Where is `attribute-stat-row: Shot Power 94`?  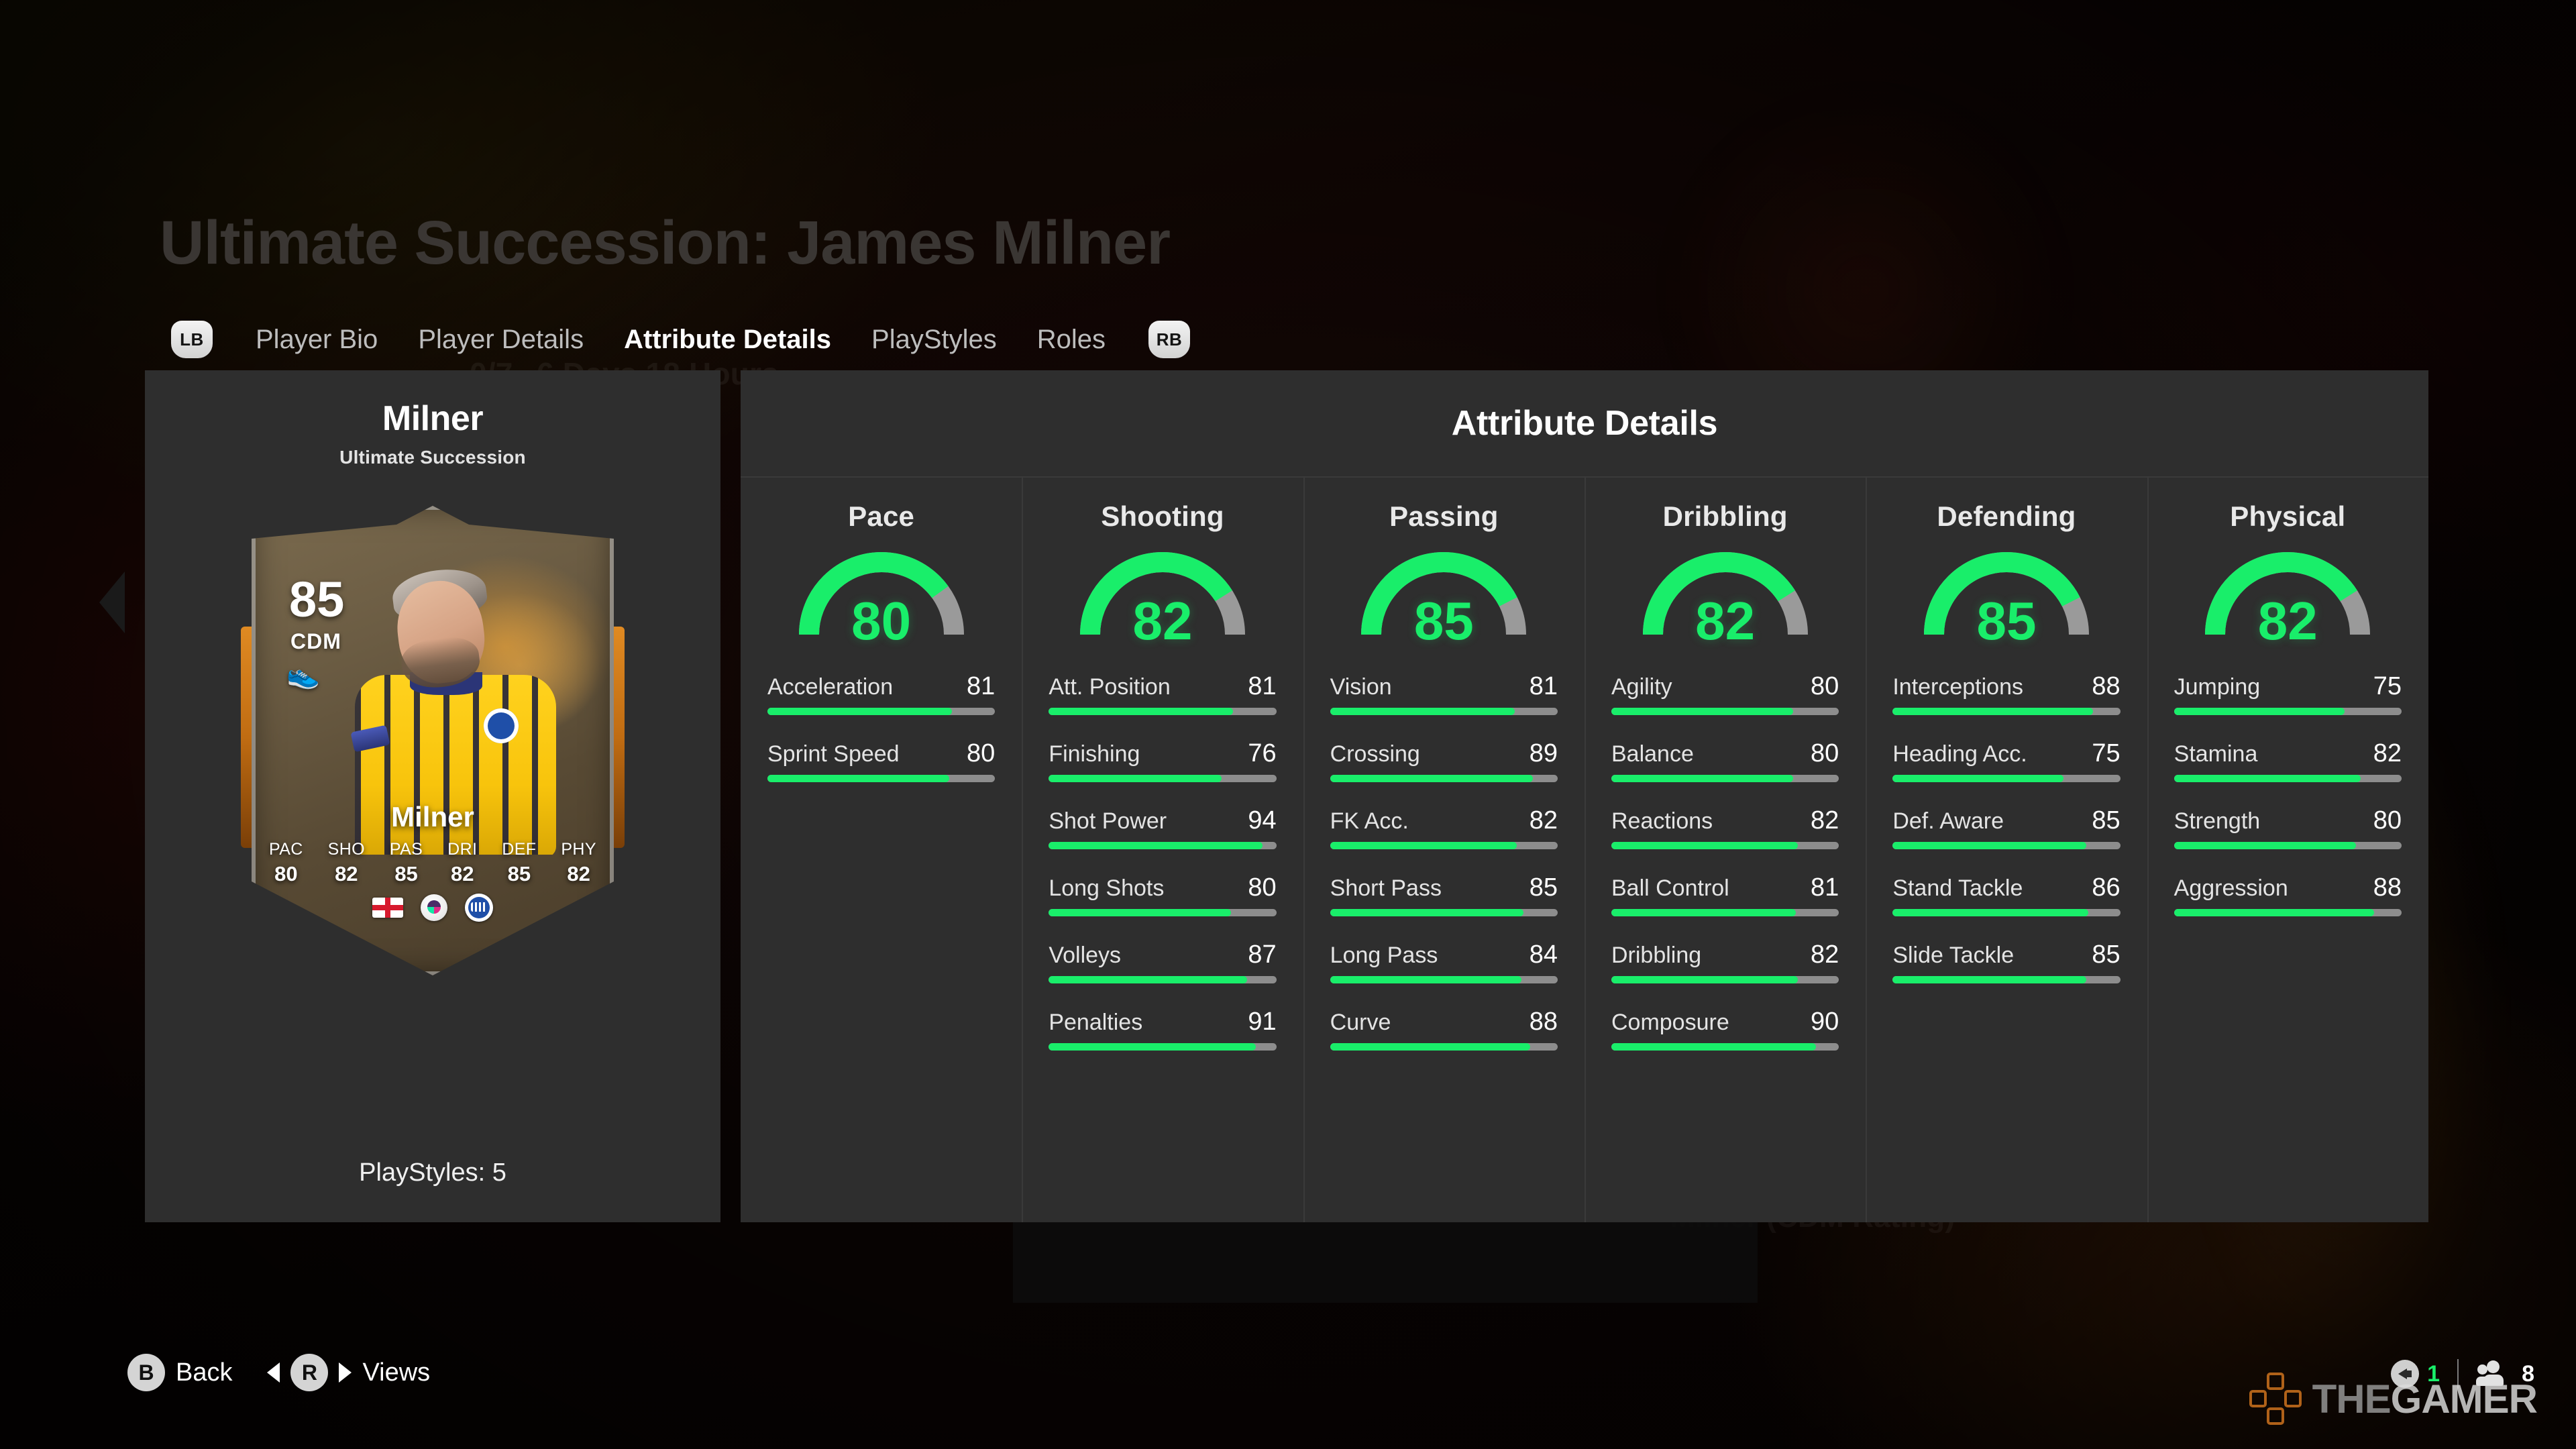
attribute-stat-row: Shot Power 94 is located at coordinates (1163, 827).